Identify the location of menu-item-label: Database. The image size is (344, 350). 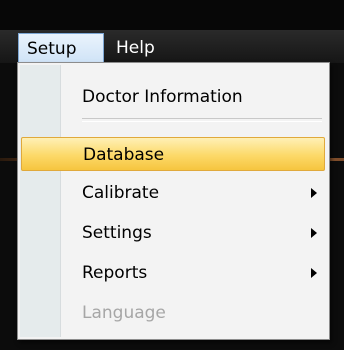
(124, 155).